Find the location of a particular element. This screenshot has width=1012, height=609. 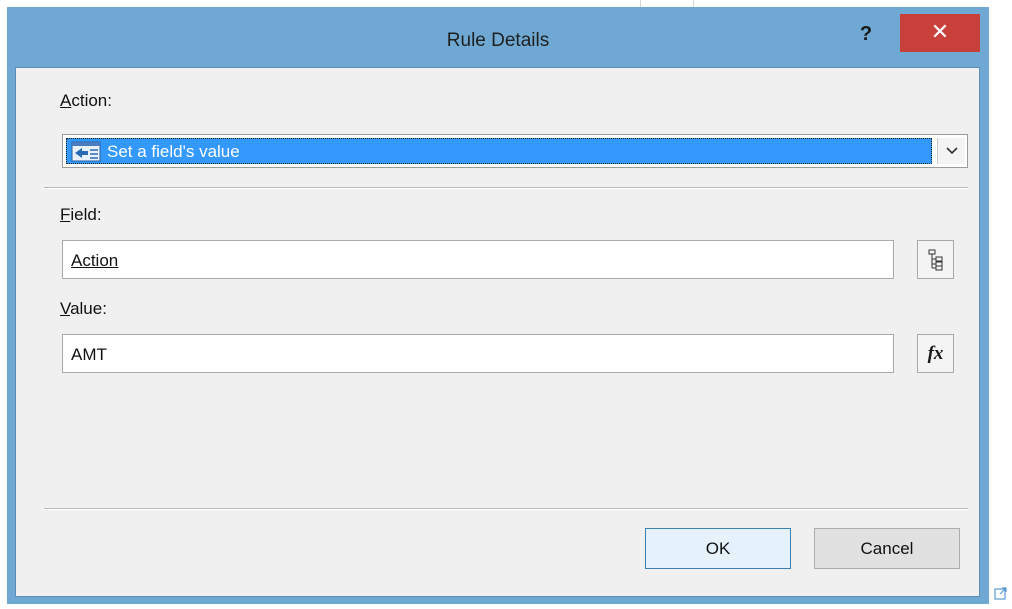

field-value: Action is located at coordinates (95, 260).